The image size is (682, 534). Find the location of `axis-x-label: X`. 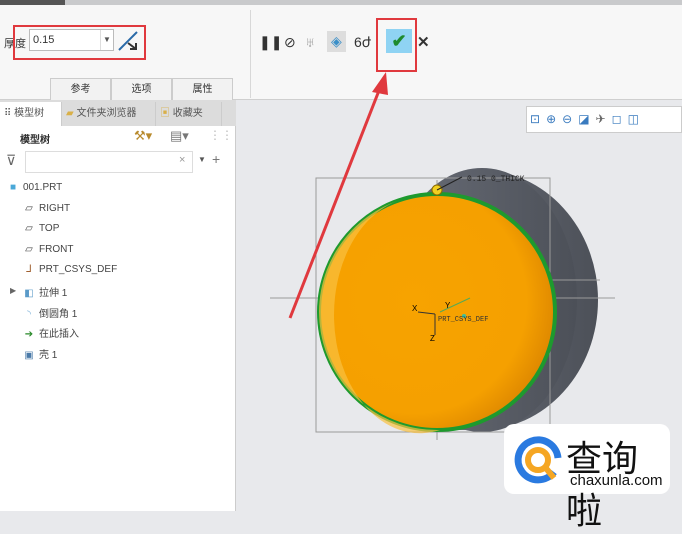

axis-x-label: X is located at coordinates (415, 308).